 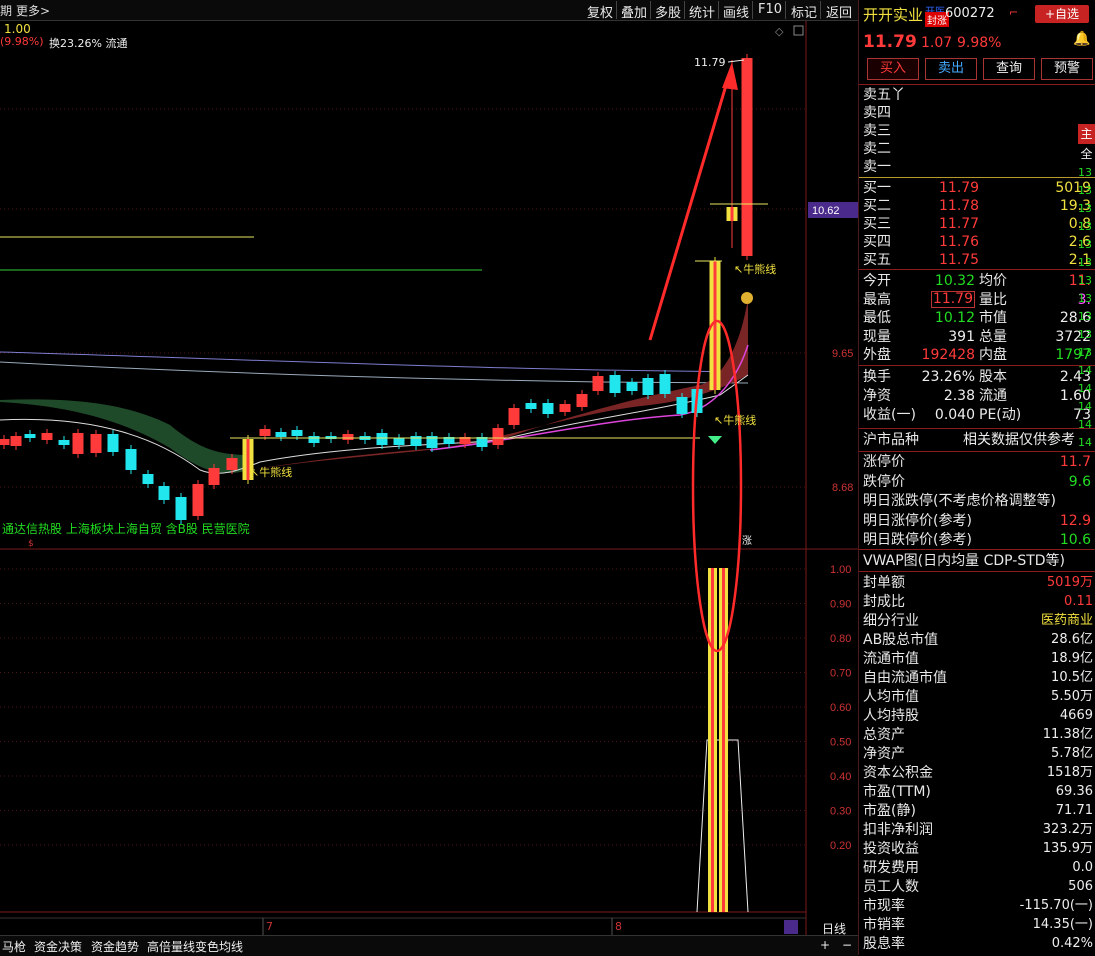 I want to click on x-label: 7, so click(x=269, y=926).